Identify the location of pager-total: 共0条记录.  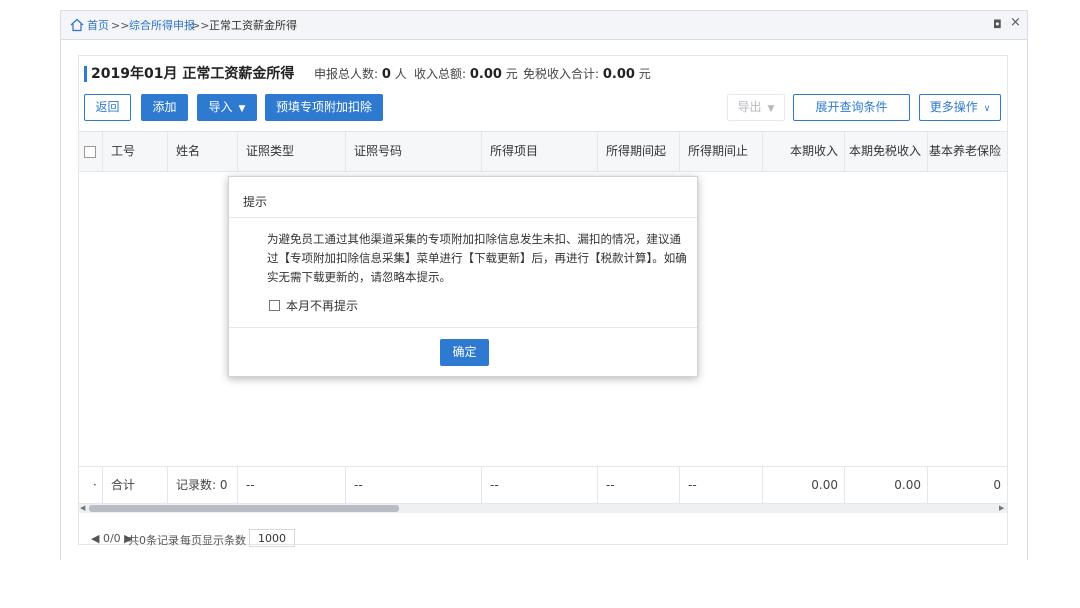
(153, 540).